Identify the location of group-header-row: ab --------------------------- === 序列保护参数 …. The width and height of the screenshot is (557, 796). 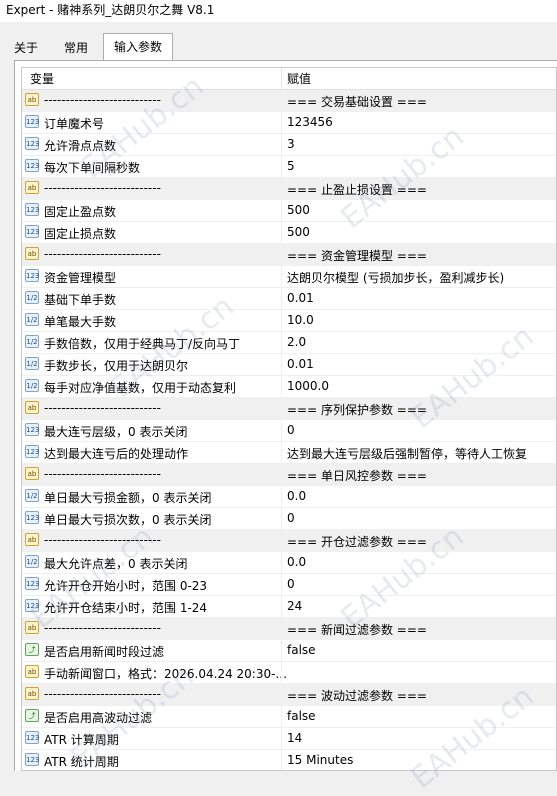
(289, 409).